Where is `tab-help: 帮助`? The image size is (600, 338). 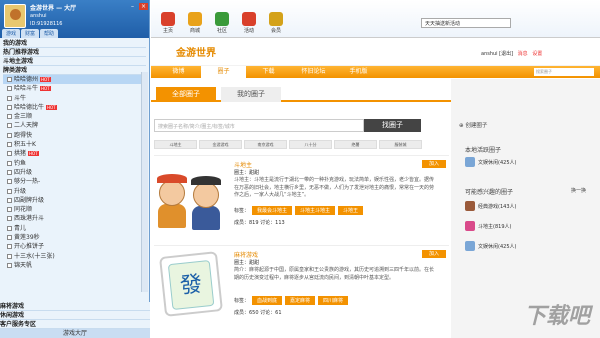 tab-help: 帮助 is located at coordinates (49, 33).